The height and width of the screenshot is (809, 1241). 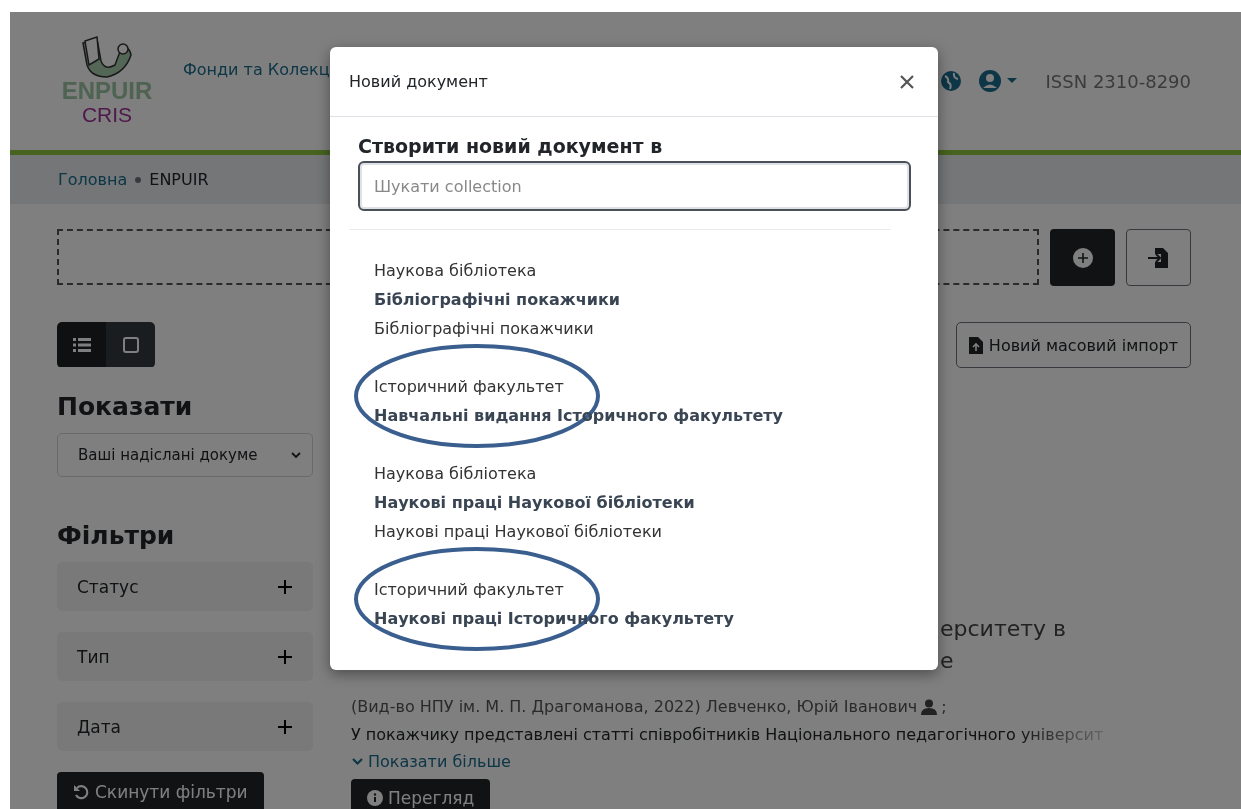 I want to click on plus-circle-icon, so click(x=1082, y=257).